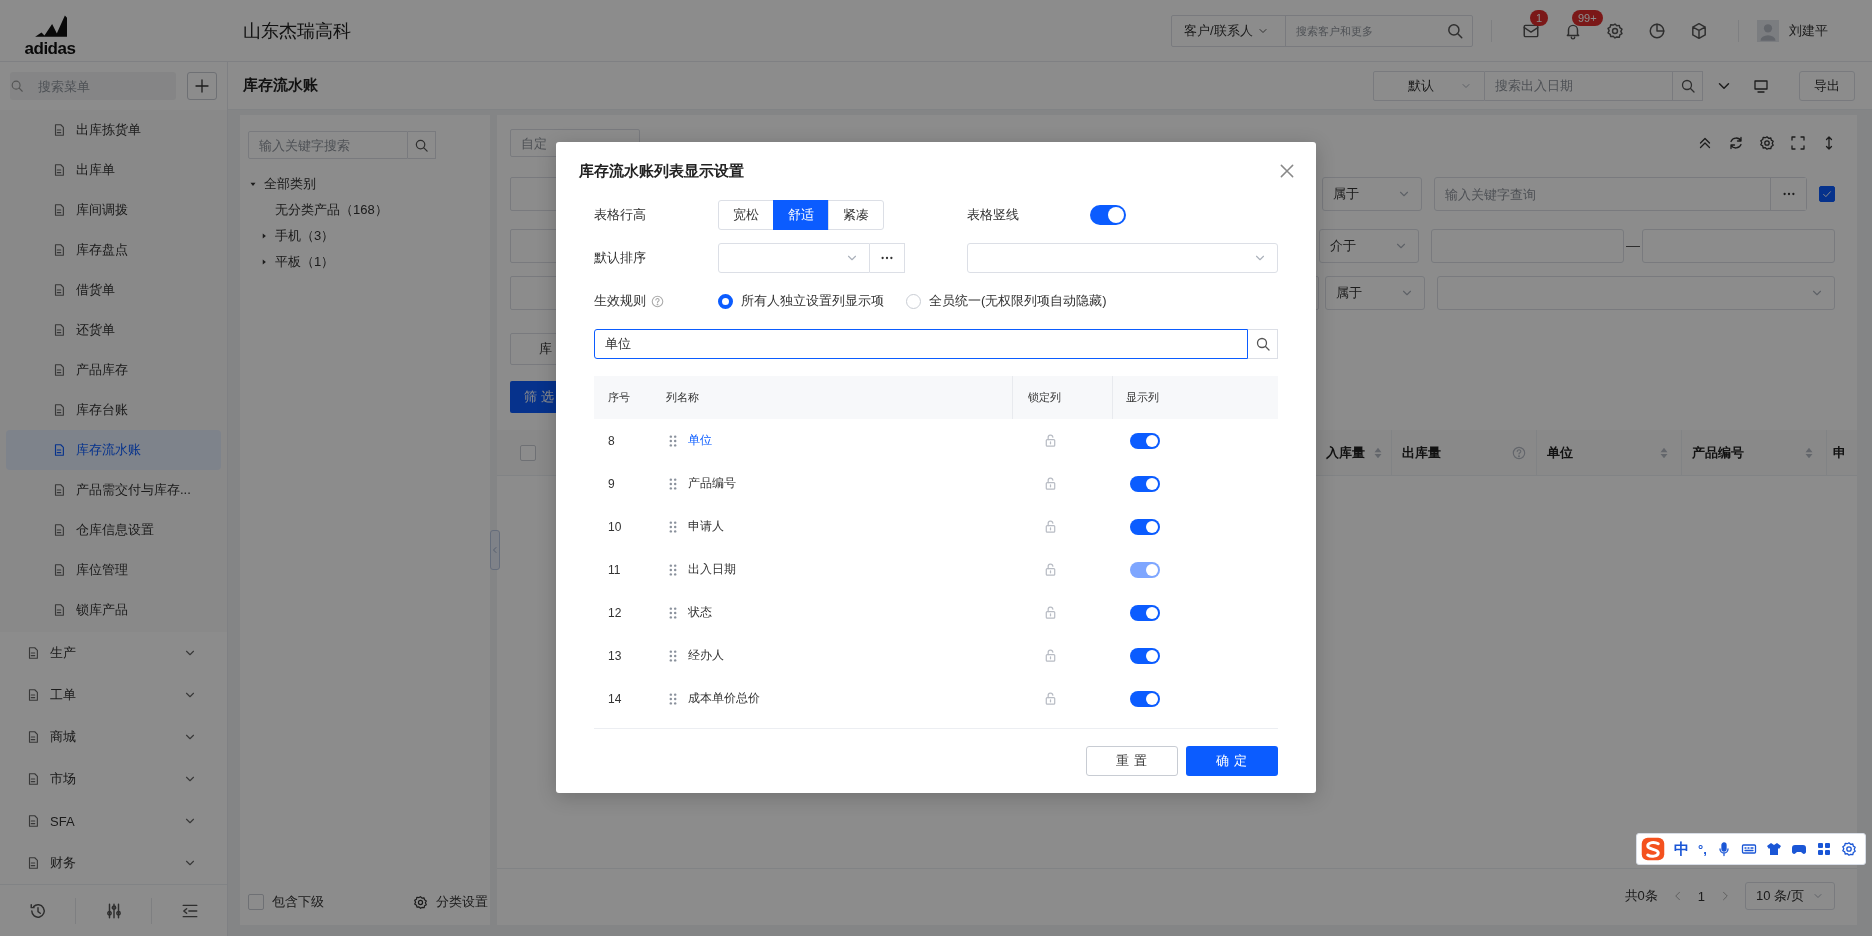  What do you see at coordinates (1587, 17) in the screenshot?
I see `notification-badge: 99+` at bounding box center [1587, 17].